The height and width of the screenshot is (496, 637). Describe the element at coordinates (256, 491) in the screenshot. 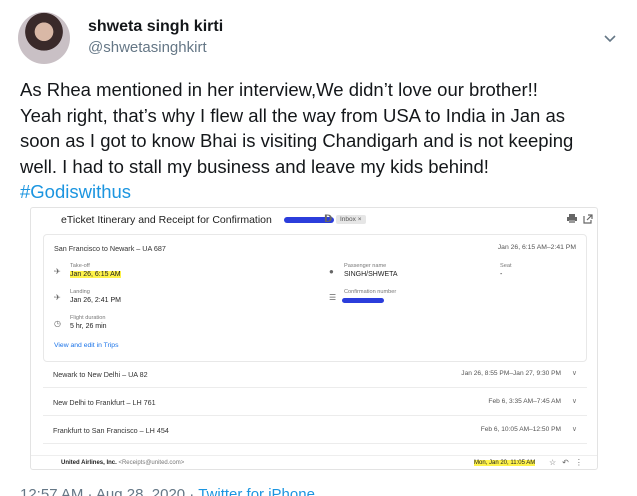

I see `tweet-source: Twitter for iPhone` at that location.